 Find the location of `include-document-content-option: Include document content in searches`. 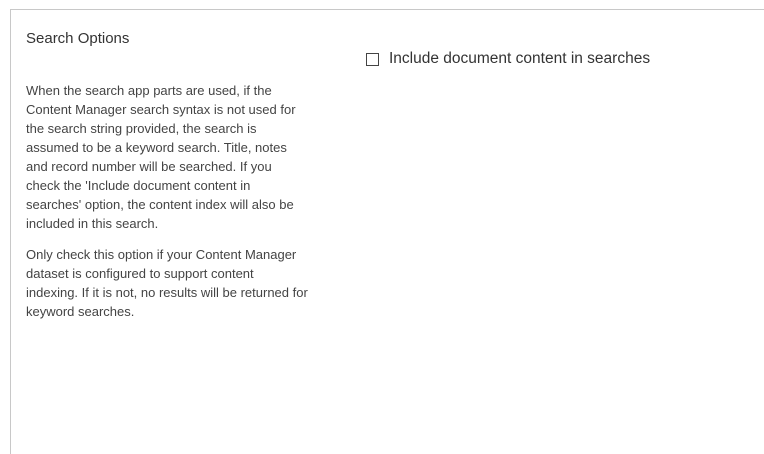

include-document-content-option: Include document content in searches is located at coordinates (508, 59).